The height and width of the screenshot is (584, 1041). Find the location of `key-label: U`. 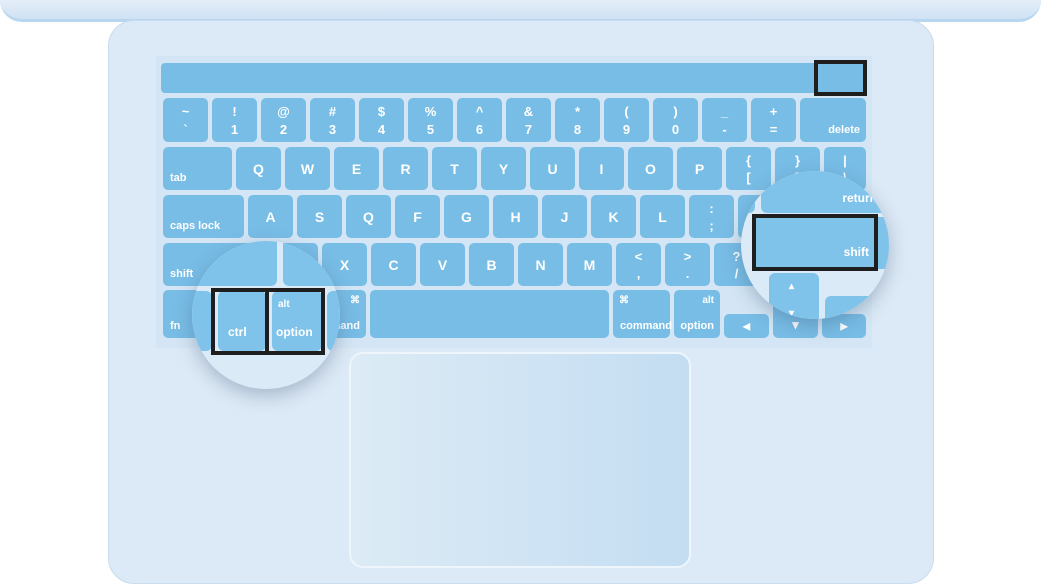

key-label: U is located at coordinates (552, 168).